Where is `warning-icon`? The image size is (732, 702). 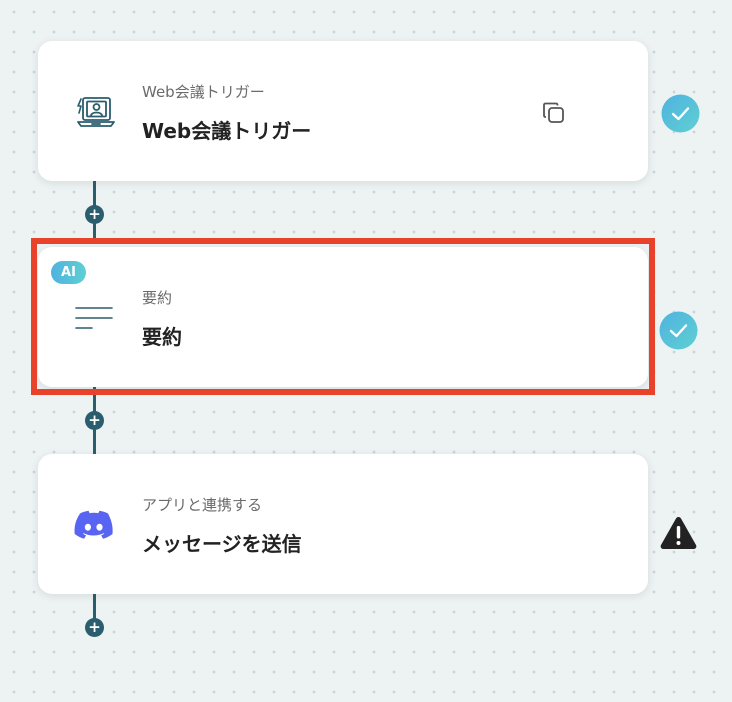 warning-icon is located at coordinates (678, 533).